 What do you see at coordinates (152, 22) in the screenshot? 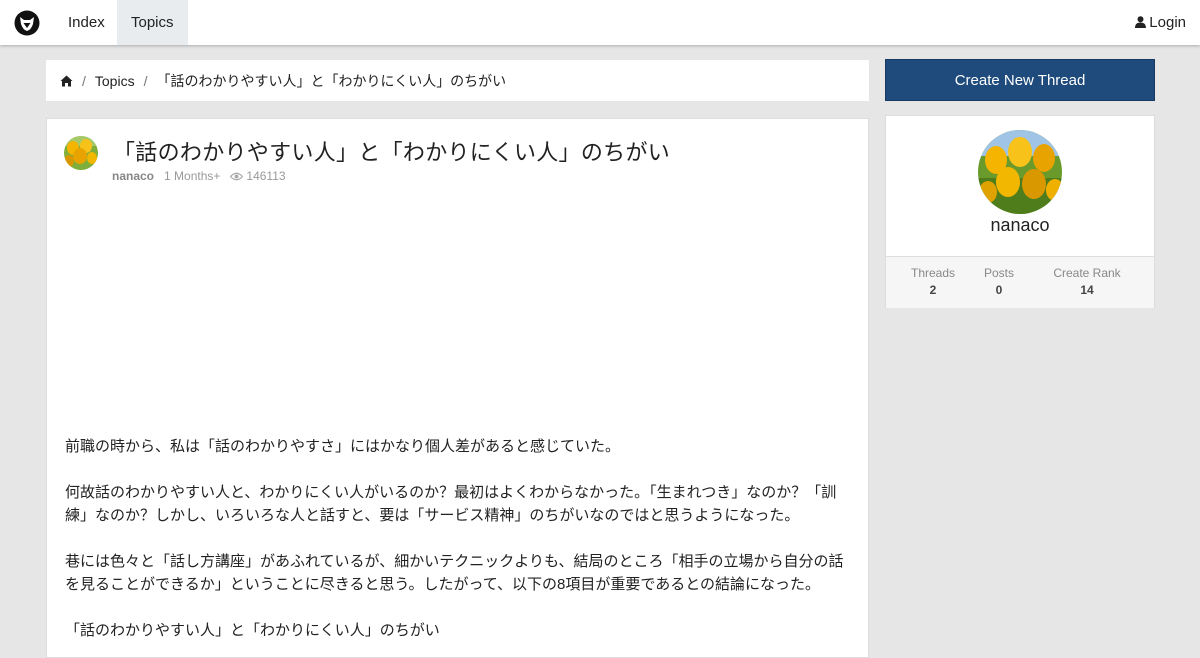
I see `nav-topics-link: Topics` at bounding box center [152, 22].